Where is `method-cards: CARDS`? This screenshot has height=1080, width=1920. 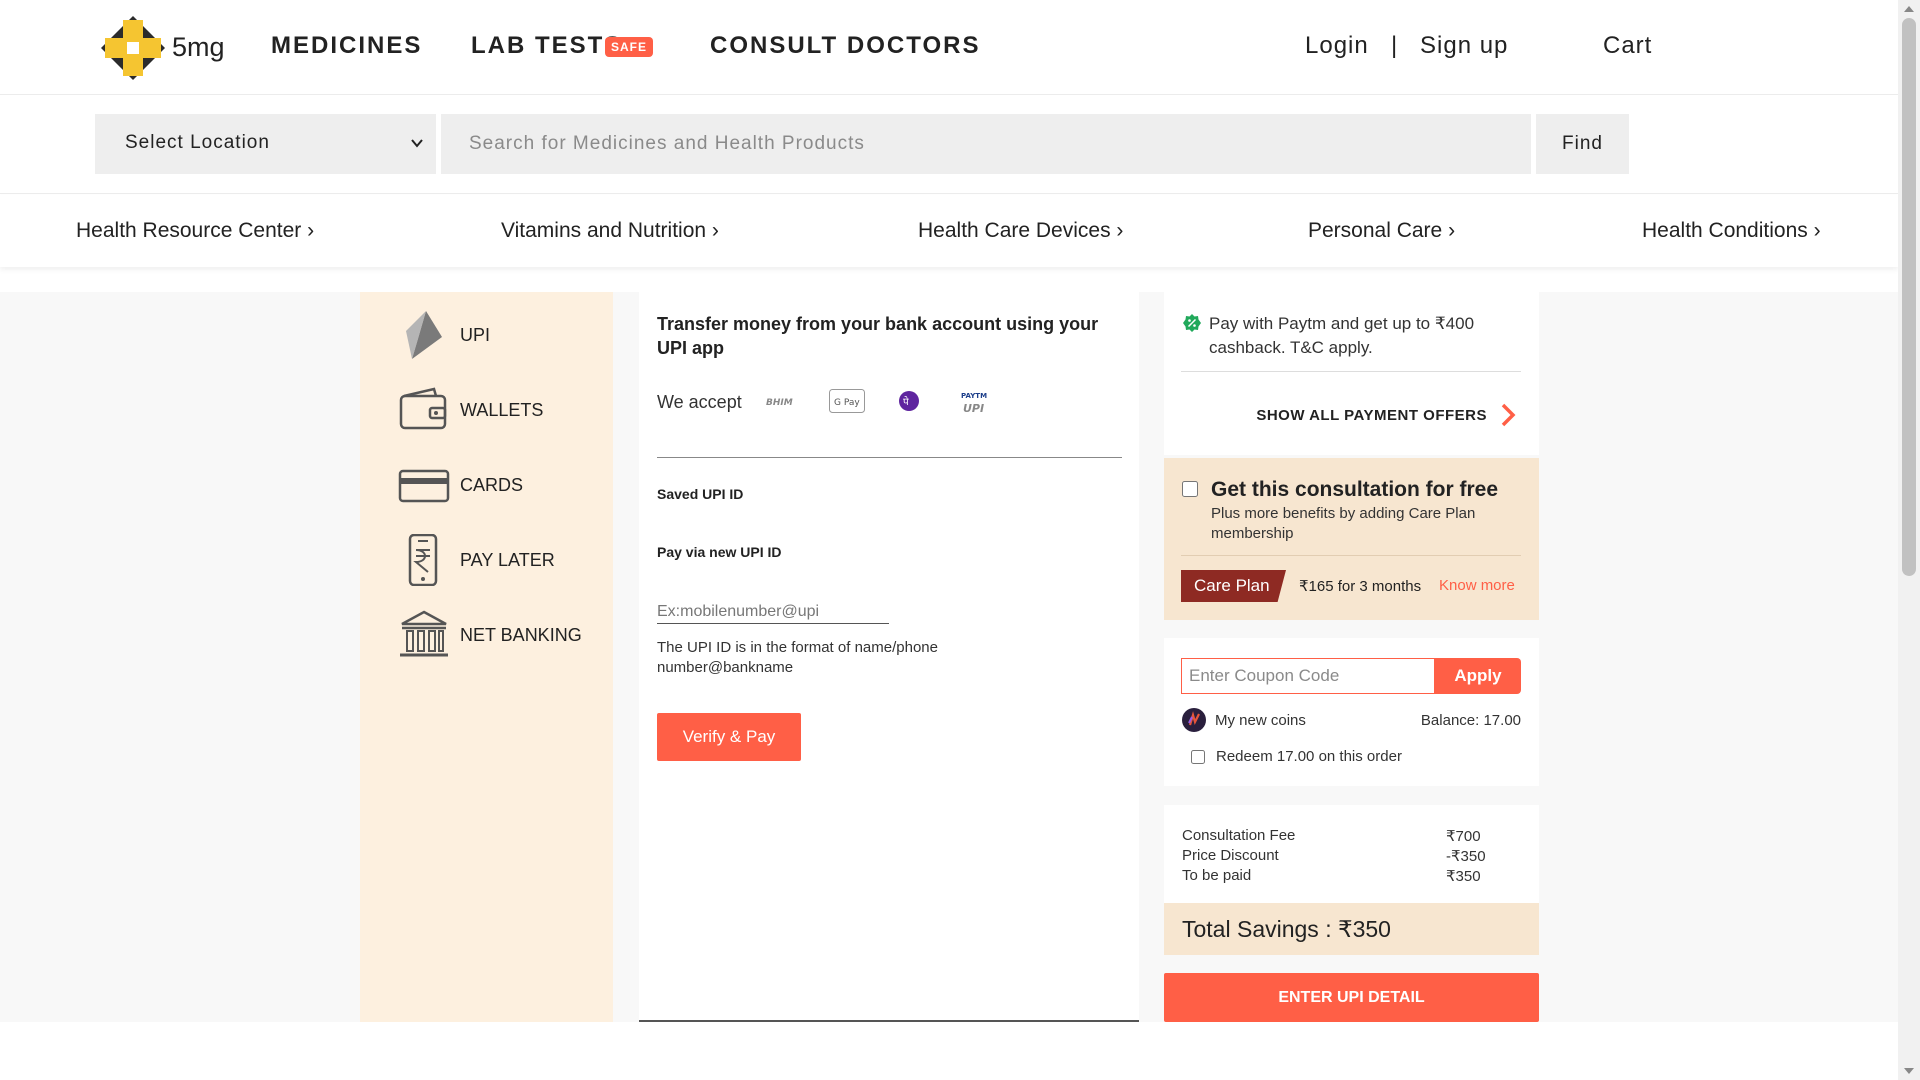 method-cards: CARDS is located at coordinates (505, 485).